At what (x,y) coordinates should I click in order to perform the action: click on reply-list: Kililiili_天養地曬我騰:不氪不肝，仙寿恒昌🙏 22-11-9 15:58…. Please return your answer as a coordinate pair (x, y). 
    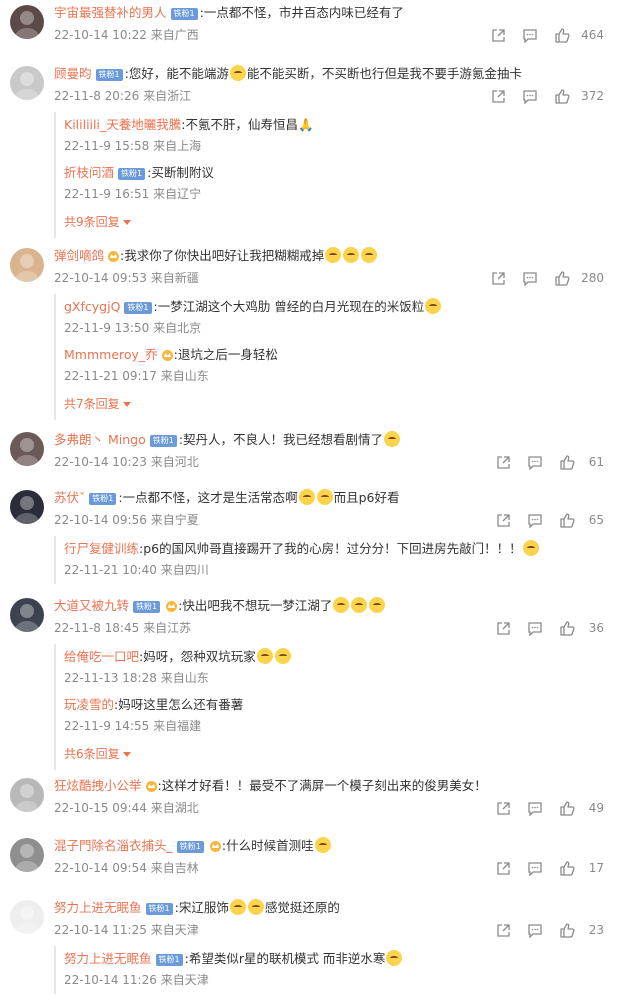
    Looking at the image, I should click on (335, 175).